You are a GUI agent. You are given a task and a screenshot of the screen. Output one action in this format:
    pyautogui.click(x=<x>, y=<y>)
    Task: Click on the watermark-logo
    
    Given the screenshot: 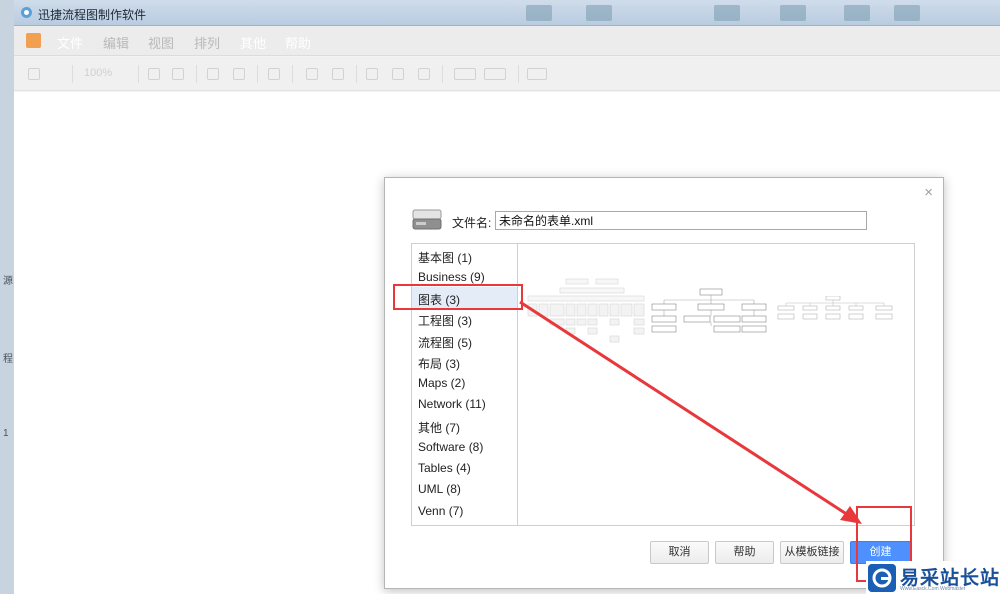 What is the action you would take?
    pyautogui.click(x=882, y=578)
    